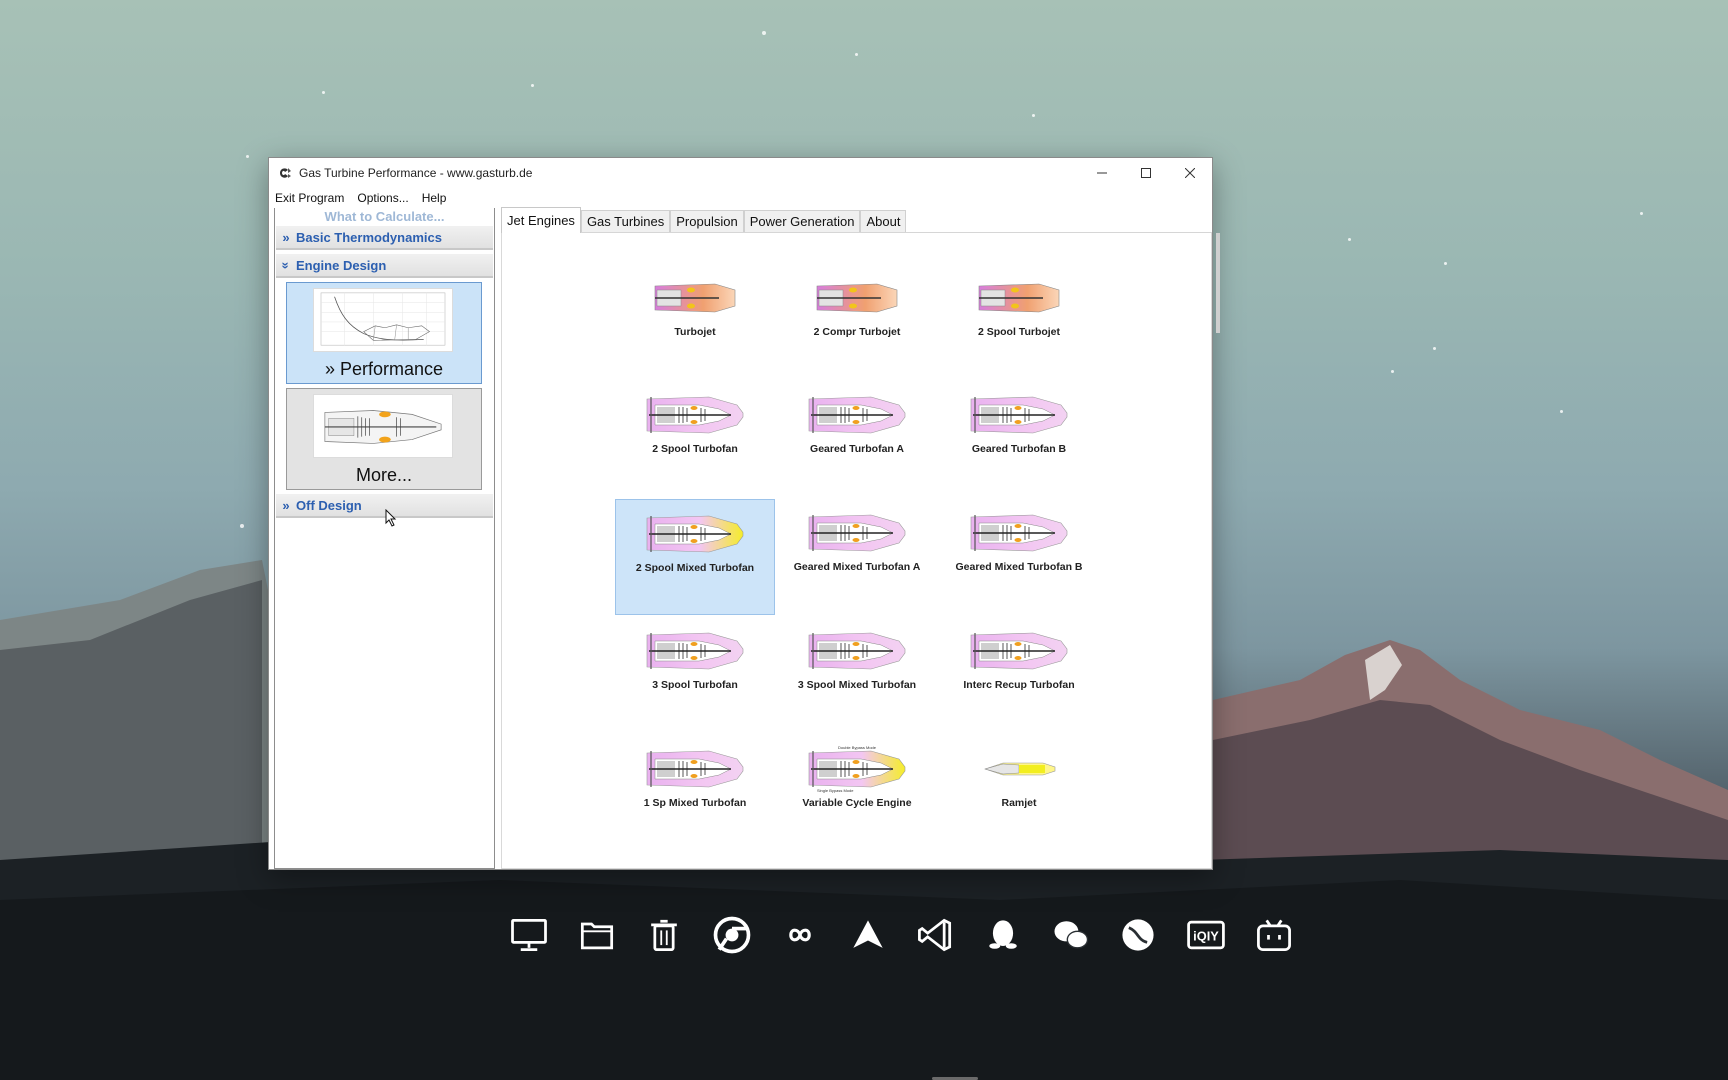 This screenshot has width=1728, height=1080. I want to click on engine-label: Ramjet, so click(1019, 803).